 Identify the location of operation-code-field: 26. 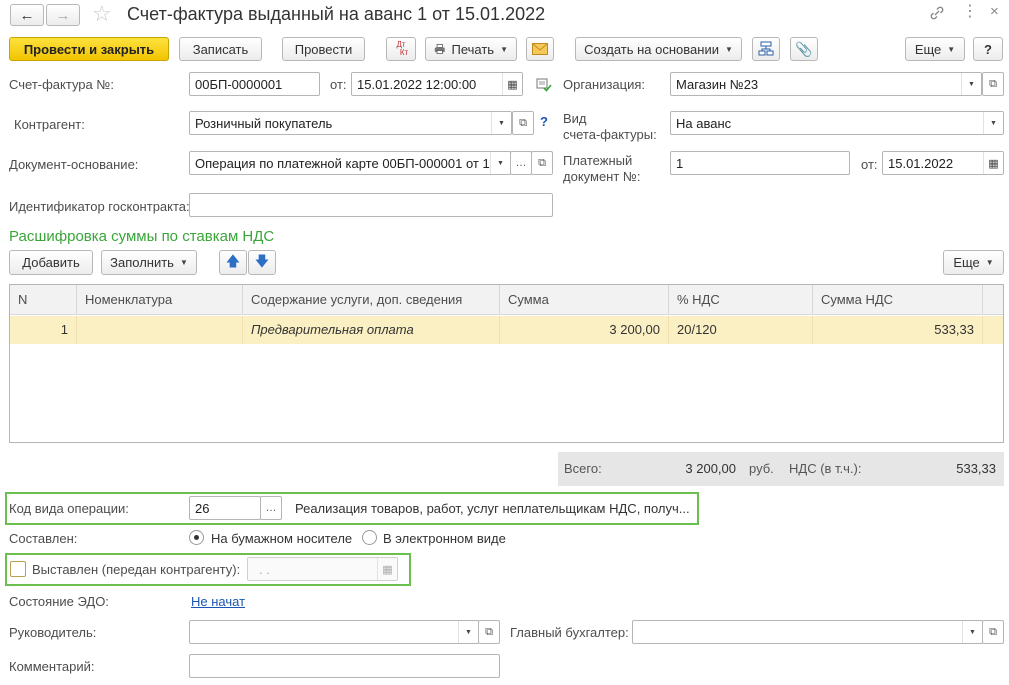
(225, 508).